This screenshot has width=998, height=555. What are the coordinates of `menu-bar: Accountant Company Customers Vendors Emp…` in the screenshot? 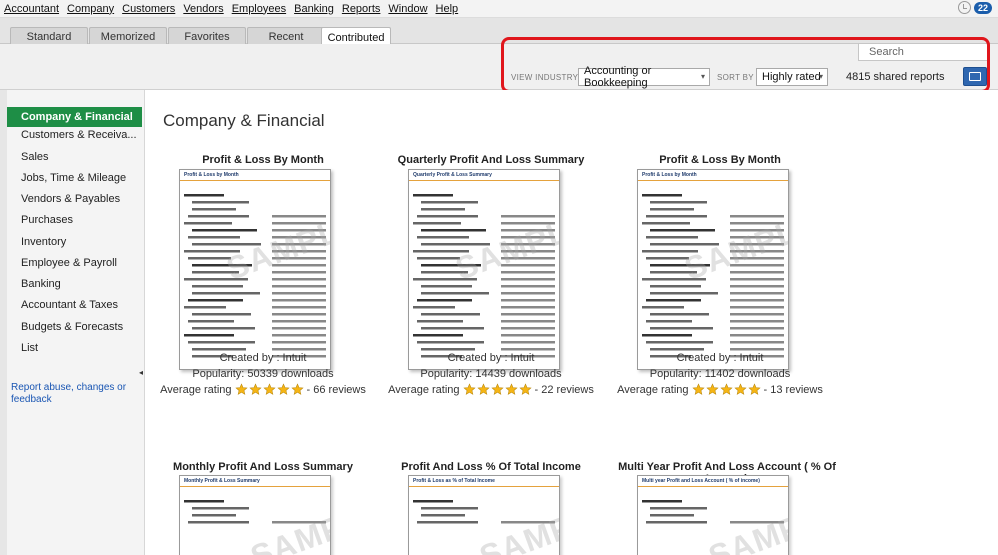 It's located at (499, 9).